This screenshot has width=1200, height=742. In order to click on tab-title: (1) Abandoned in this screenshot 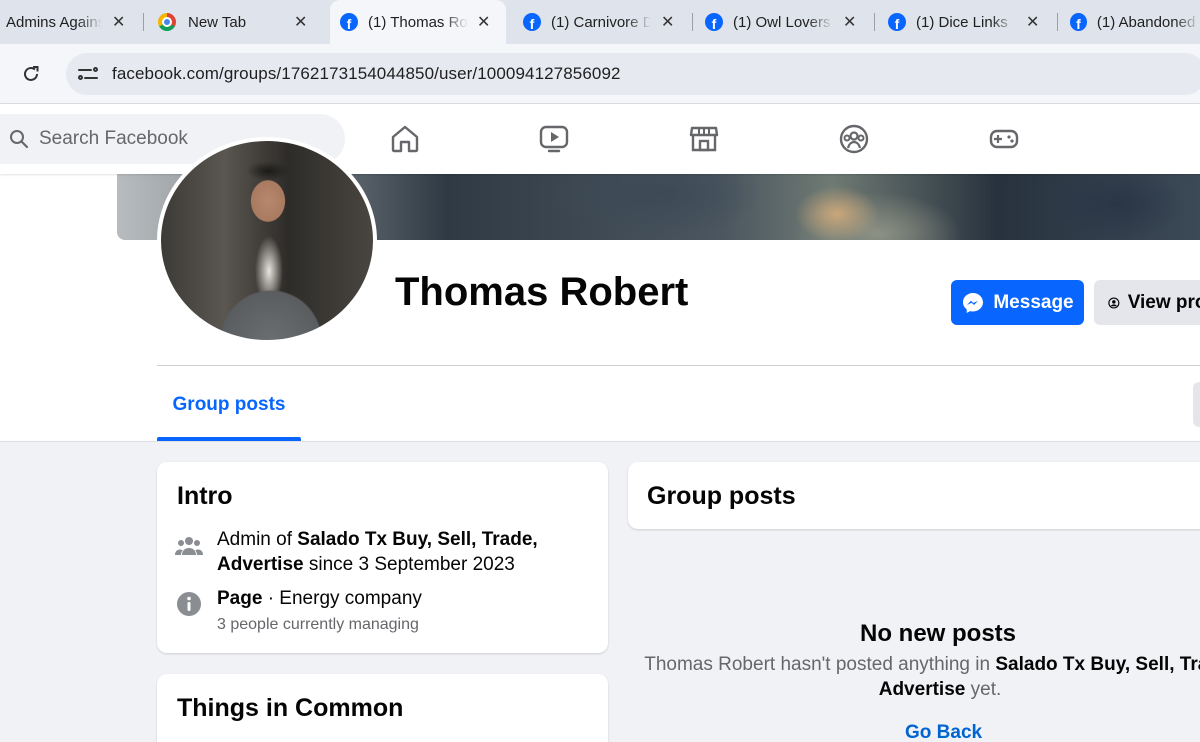, I will do `click(1146, 22)`.